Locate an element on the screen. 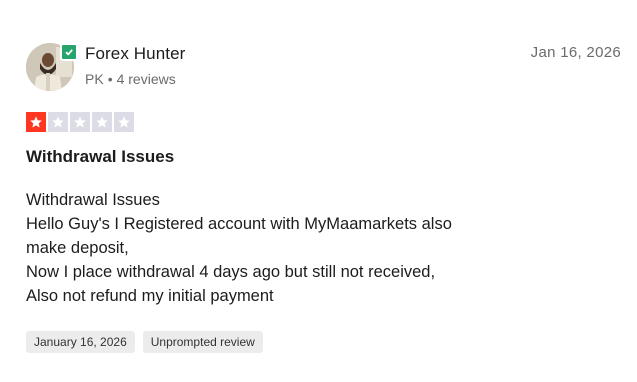 The height and width of the screenshot is (382, 637). review-tags: January 16, 2026 Unprompted review is located at coordinates (144, 342).